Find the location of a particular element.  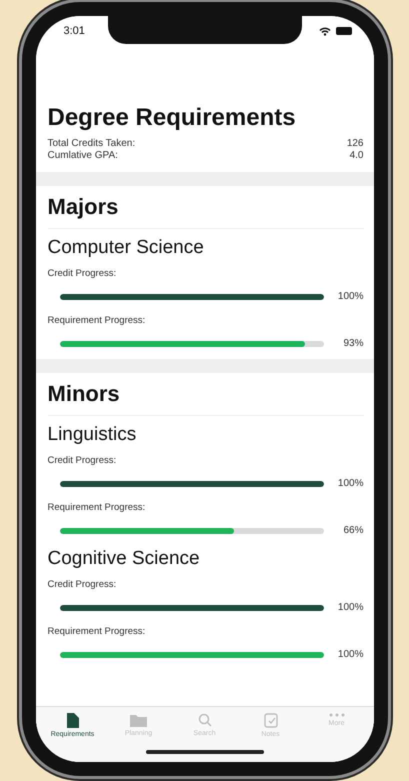

page-title: Degree Requirements is located at coordinates (172, 118).